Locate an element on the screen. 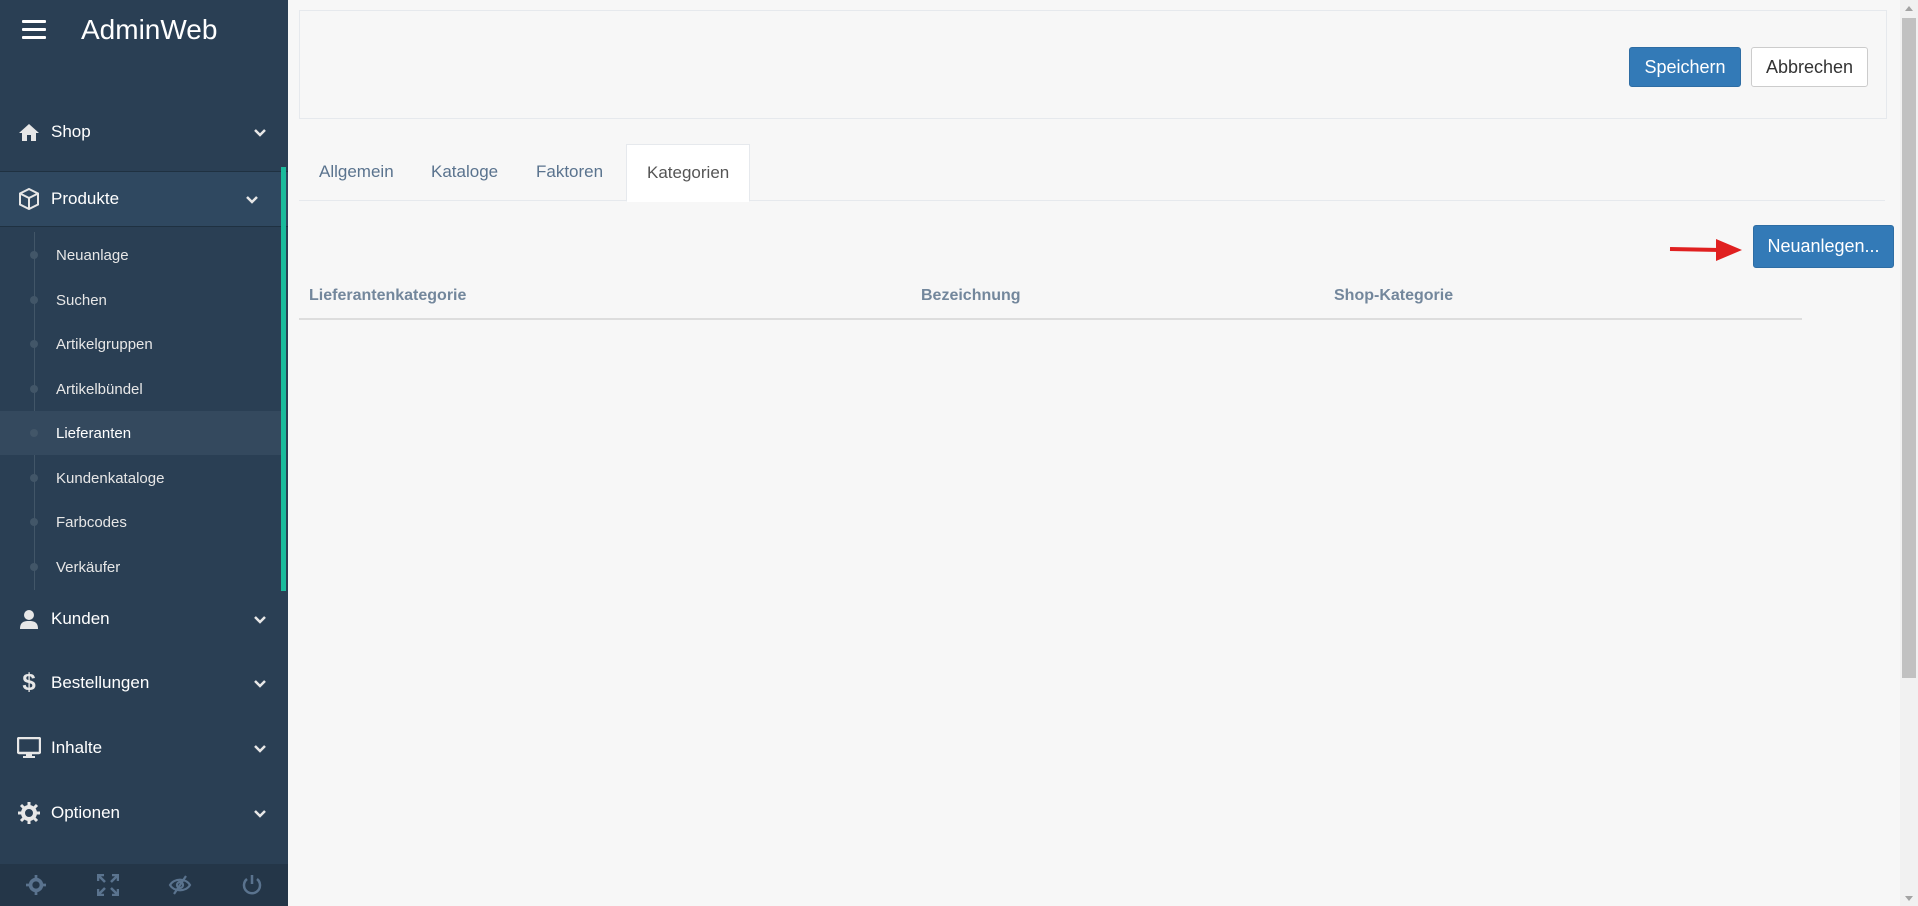  submenu-item-verkaeufer: Verkäufer is located at coordinates (140, 567).